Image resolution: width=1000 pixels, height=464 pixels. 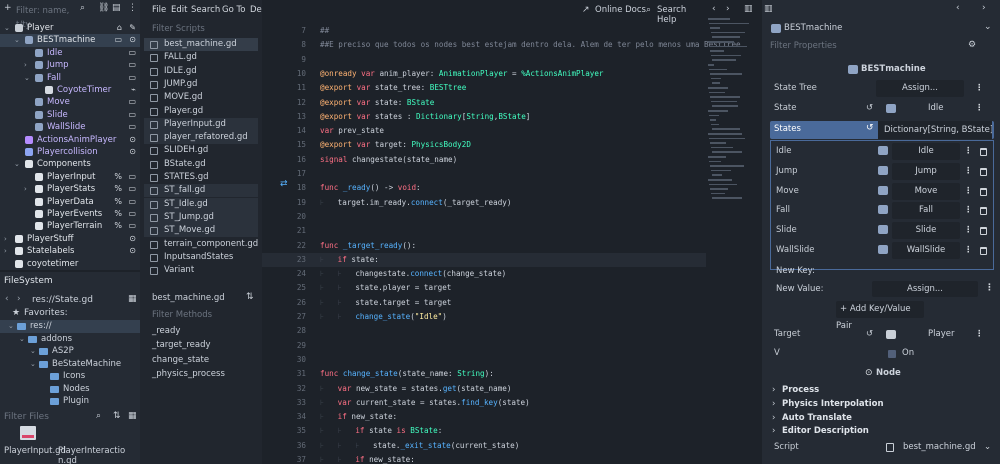 What do you see at coordinates (201, 111) in the screenshot?
I see `script-list-item: Player.gd` at bounding box center [201, 111].